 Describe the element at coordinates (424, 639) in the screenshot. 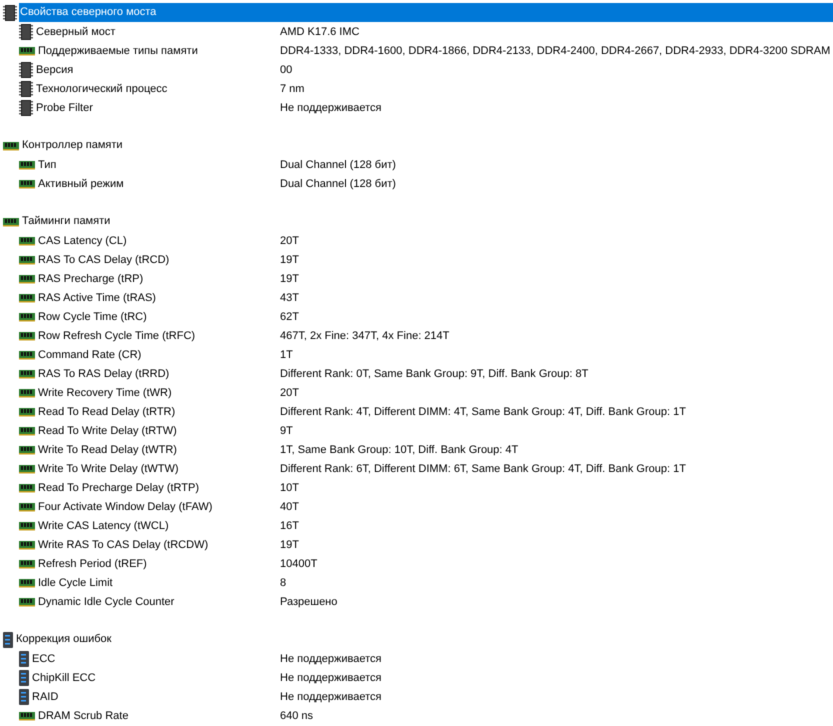

I see `section-title: Коррекция ошибок` at that location.